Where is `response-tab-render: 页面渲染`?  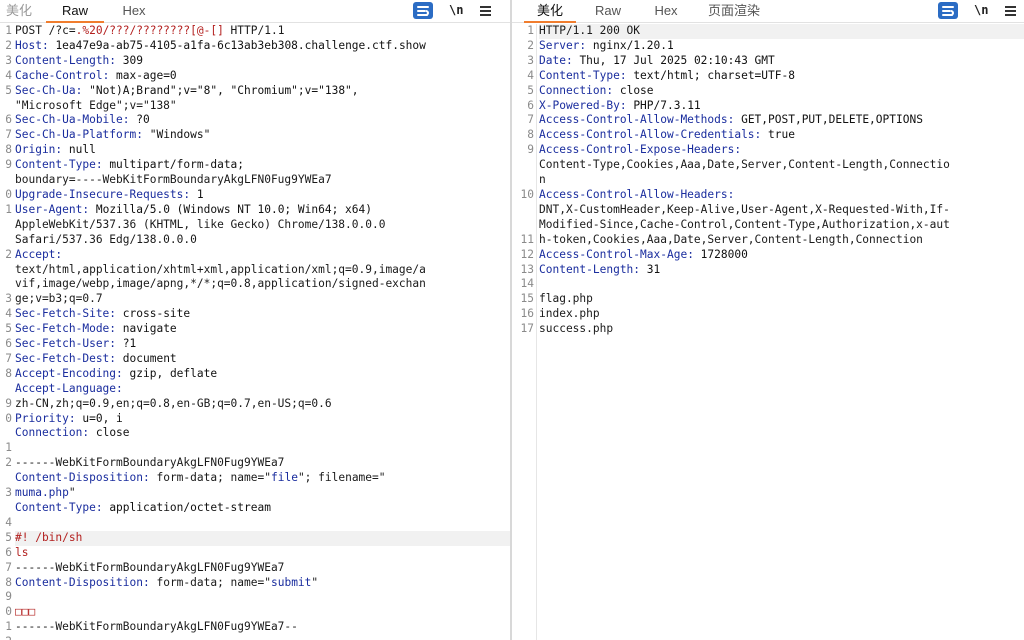 response-tab-render: 页面渲染 is located at coordinates (734, 11).